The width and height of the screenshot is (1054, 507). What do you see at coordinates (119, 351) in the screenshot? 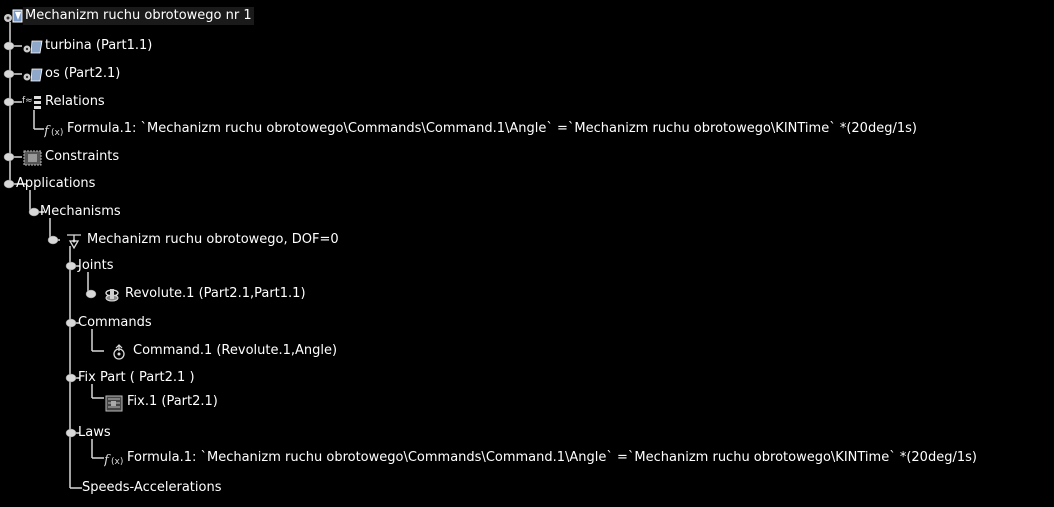
I see `command-icon` at bounding box center [119, 351].